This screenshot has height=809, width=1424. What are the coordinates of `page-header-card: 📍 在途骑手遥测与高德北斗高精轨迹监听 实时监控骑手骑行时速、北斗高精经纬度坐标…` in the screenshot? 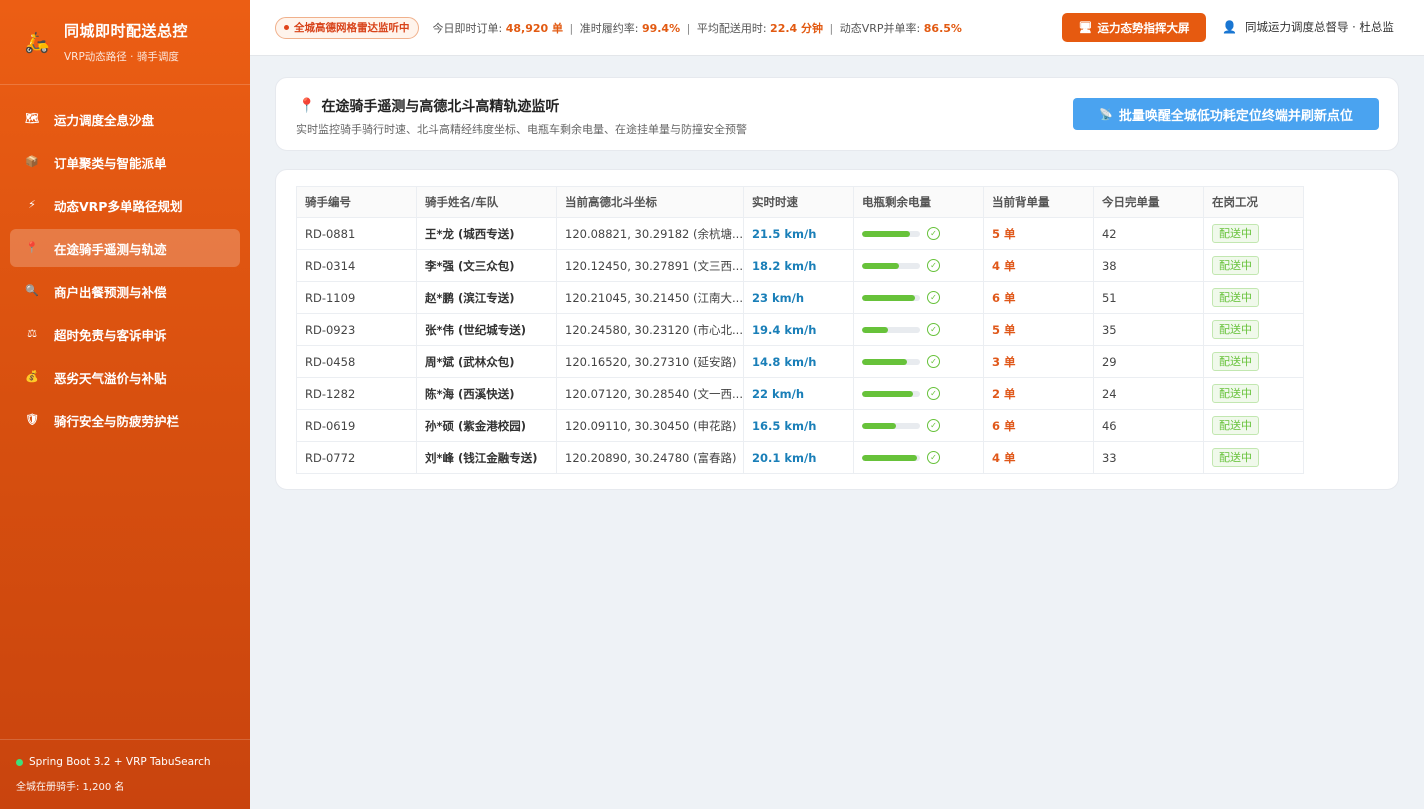 It's located at (837, 114).